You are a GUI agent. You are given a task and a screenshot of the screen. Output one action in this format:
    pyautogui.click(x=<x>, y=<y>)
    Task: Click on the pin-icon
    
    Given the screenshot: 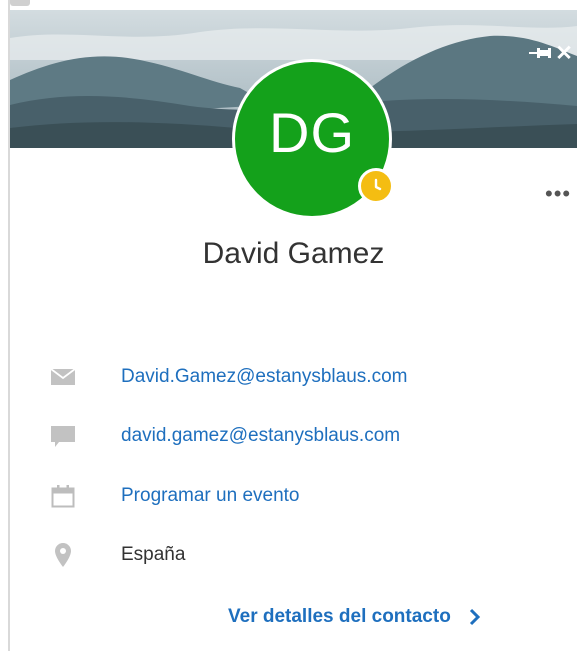 What is the action you would take?
    pyautogui.click(x=540, y=53)
    